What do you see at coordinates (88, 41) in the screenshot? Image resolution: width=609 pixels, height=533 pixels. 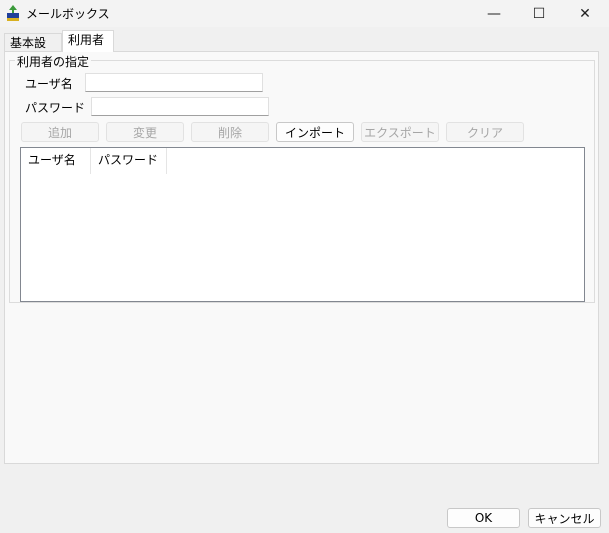 I see `tab-users: 利用者` at bounding box center [88, 41].